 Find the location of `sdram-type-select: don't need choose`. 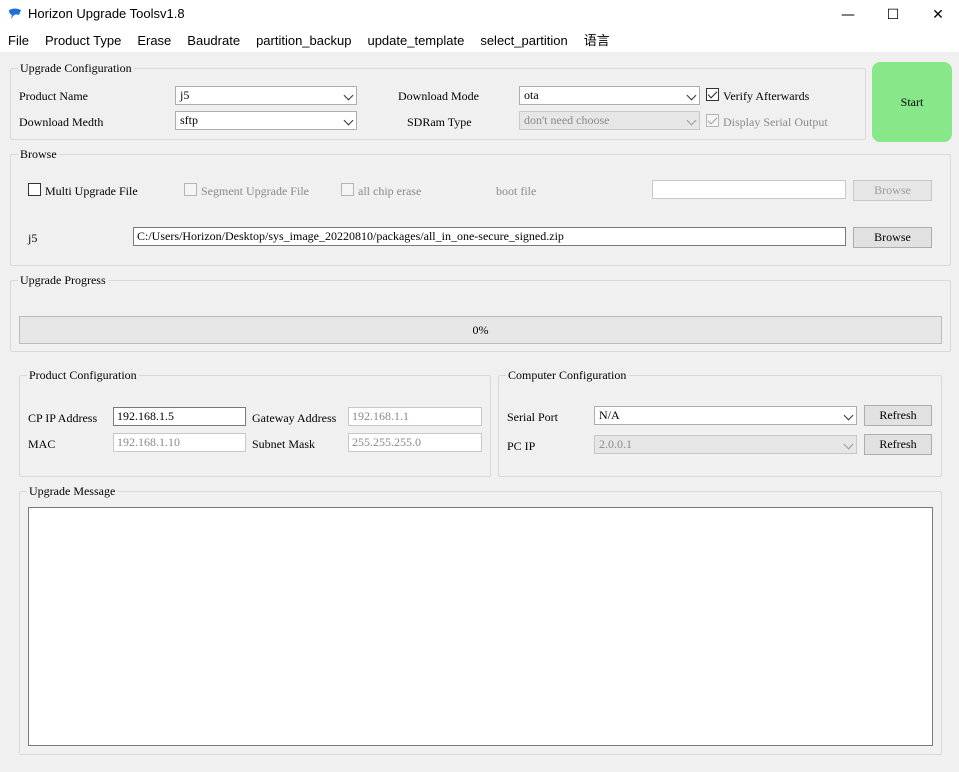

sdram-type-select: don't need choose is located at coordinates (609, 120).